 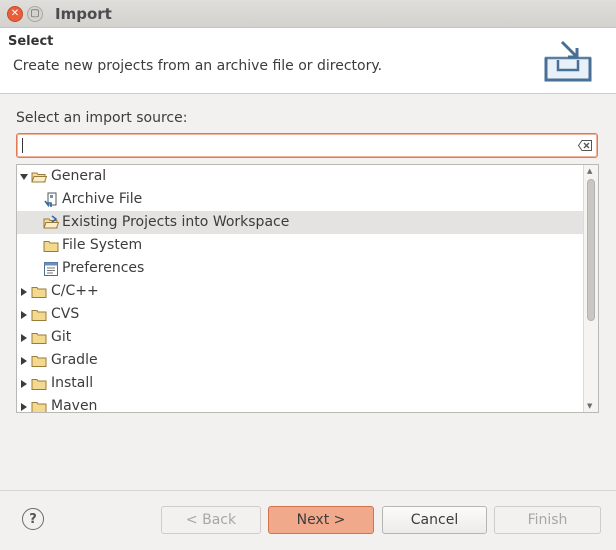 I want to click on tree-item-existing-projects: Existing Projects into Workspace, so click(x=300, y=222).